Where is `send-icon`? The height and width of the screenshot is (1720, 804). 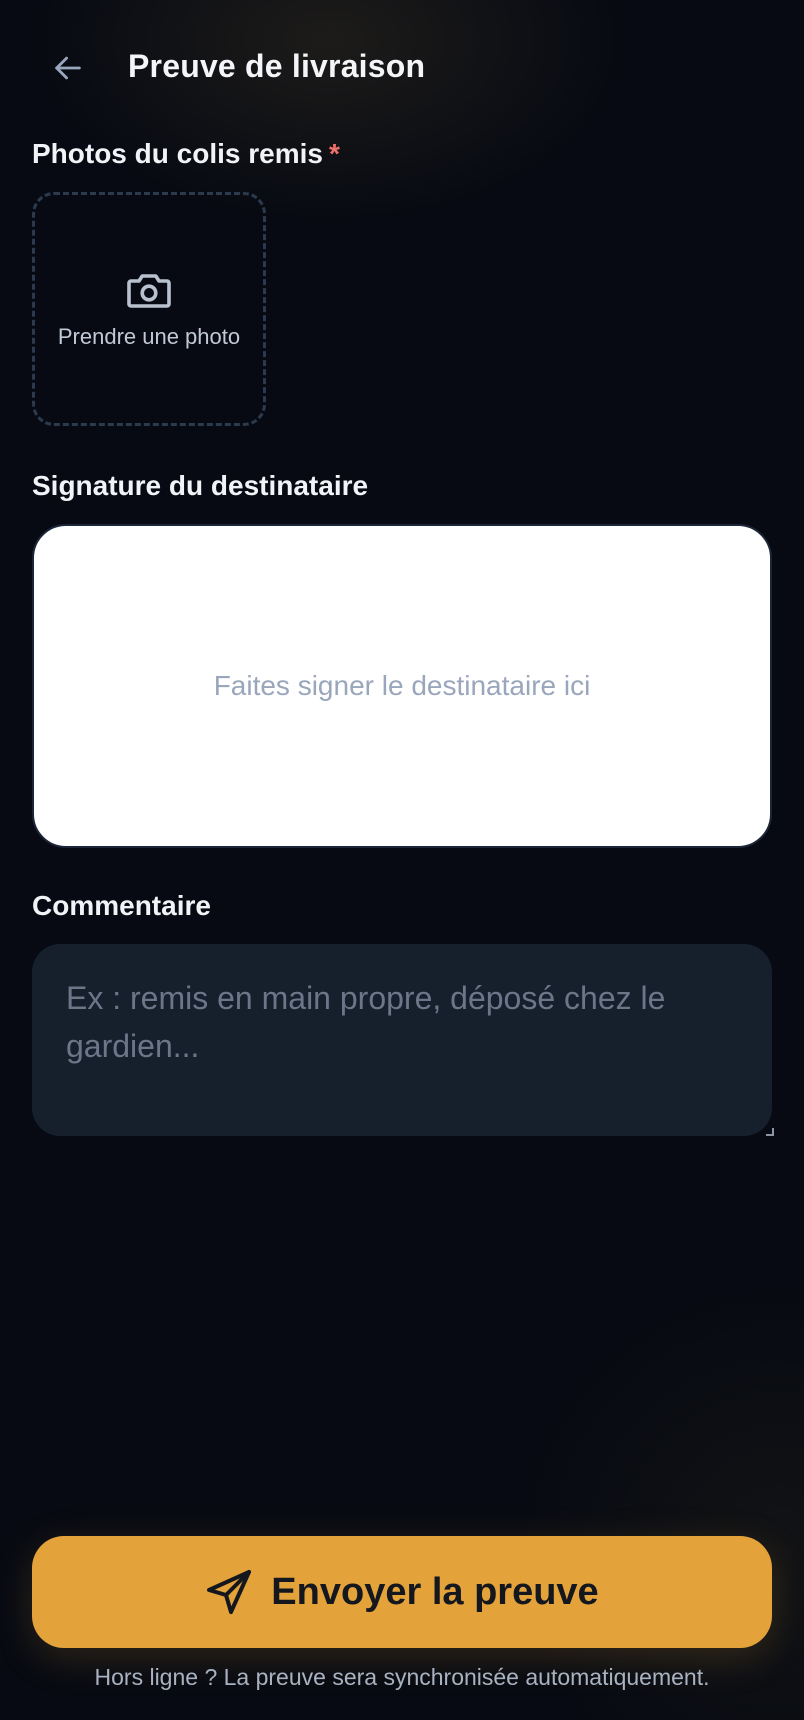 send-icon is located at coordinates (229, 1592).